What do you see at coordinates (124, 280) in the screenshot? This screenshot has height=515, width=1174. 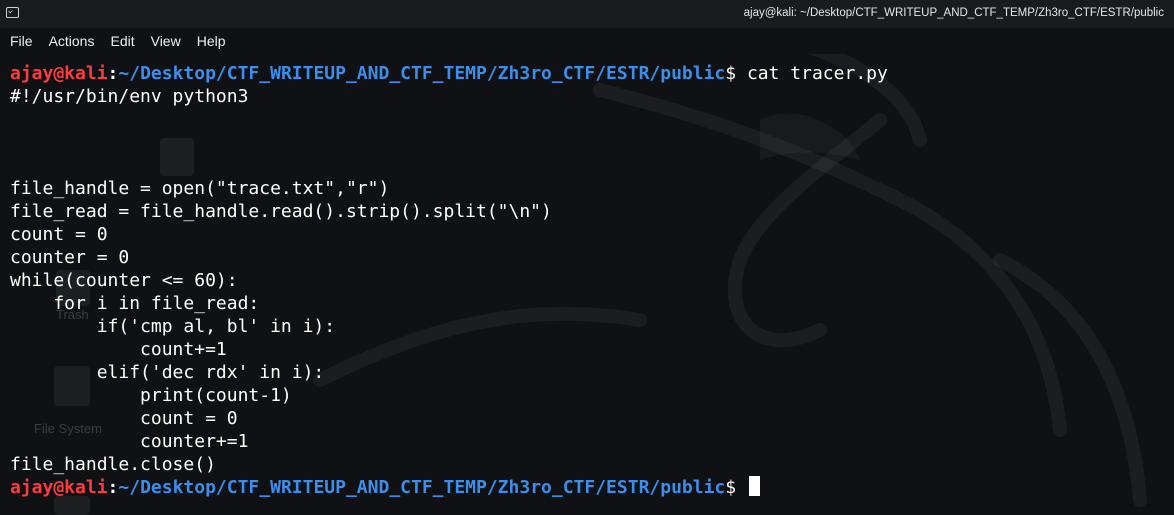 I see `output-line: while(counter <= 60):` at bounding box center [124, 280].